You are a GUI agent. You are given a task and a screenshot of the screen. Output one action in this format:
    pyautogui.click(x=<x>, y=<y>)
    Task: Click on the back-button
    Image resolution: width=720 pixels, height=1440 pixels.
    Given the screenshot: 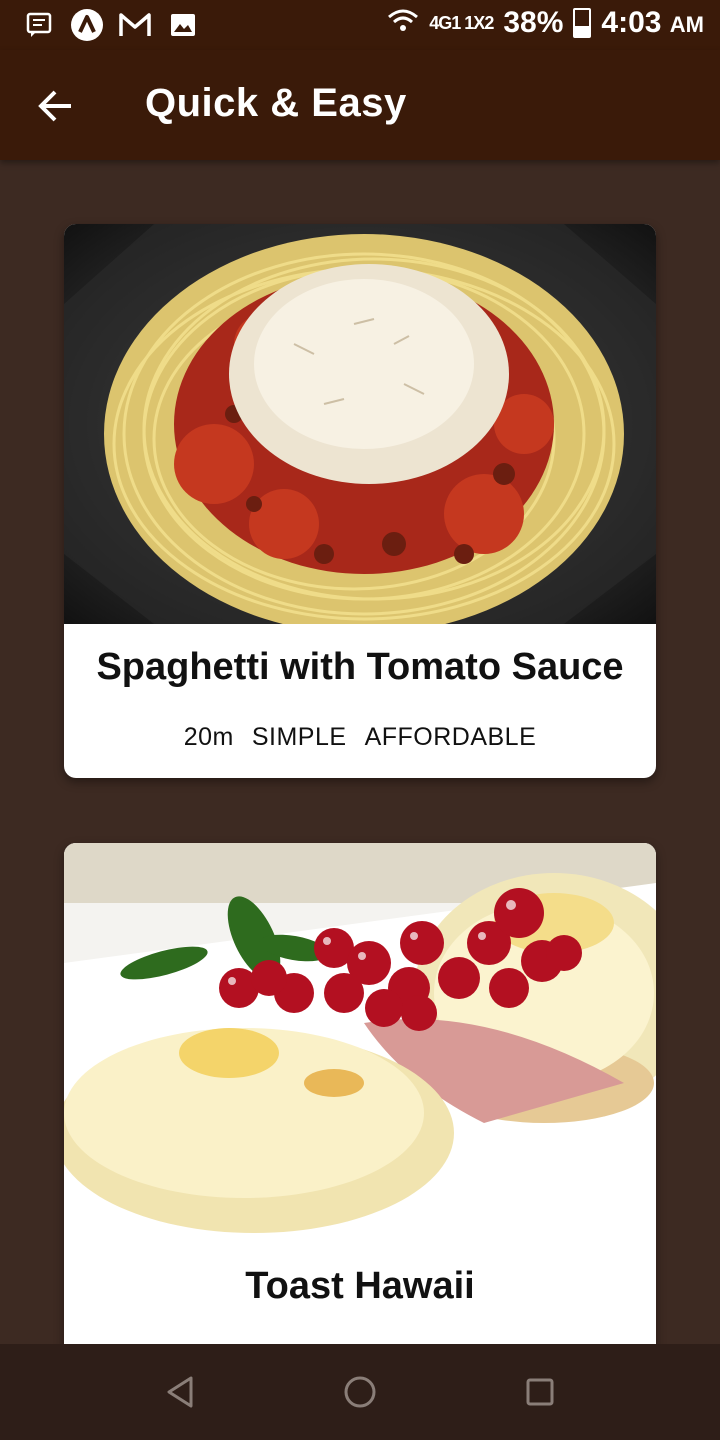 What is the action you would take?
    pyautogui.click(x=56, y=106)
    